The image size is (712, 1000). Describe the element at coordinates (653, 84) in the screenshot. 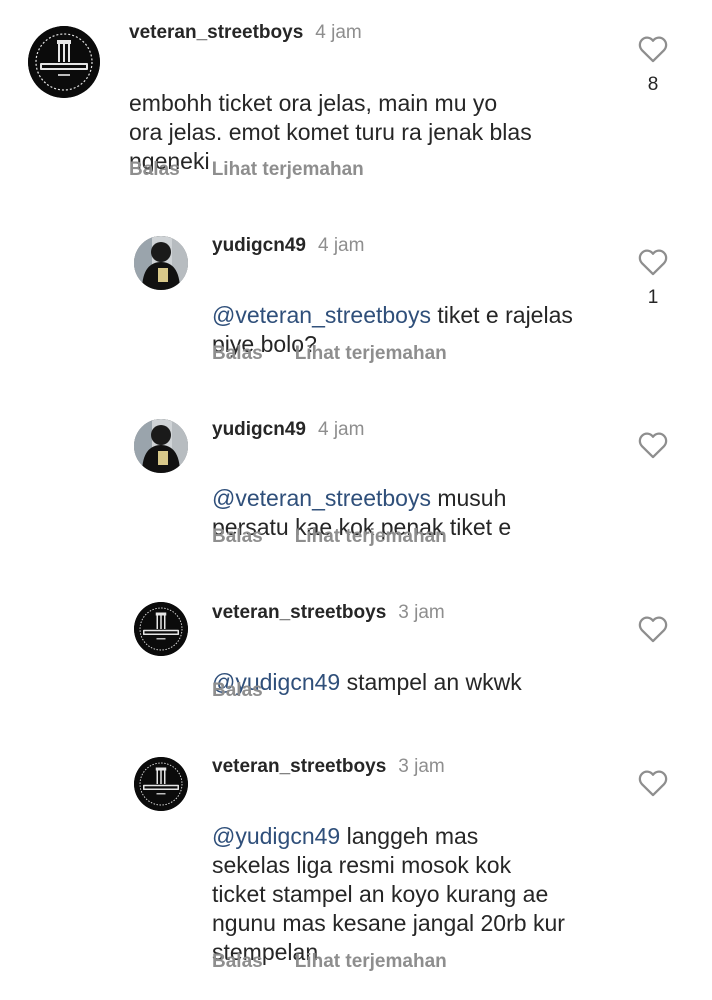

I see `like-count: 8` at that location.